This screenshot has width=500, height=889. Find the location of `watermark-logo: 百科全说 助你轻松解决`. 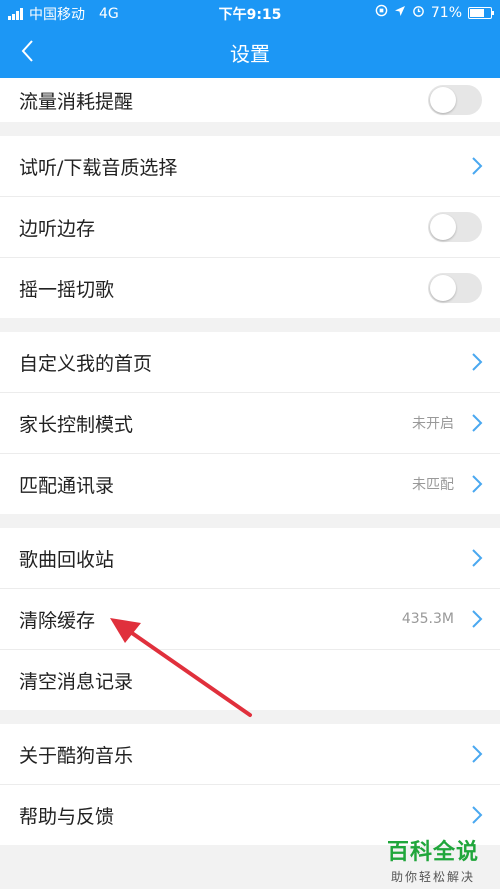

watermark-logo: 百科全说 助你轻松解决 is located at coordinates (433, 859).